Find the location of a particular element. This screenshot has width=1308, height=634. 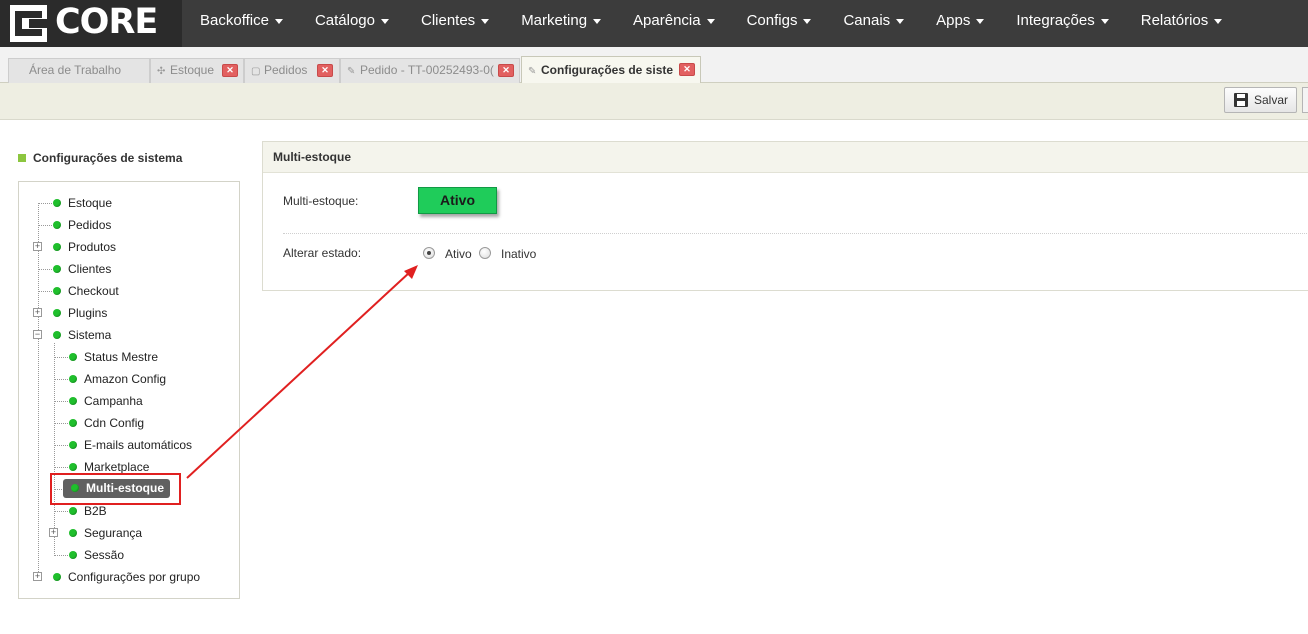

tab-pedido-detail: ✎ Pedido - TT-00252493-0( ✕ is located at coordinates (430, 70).